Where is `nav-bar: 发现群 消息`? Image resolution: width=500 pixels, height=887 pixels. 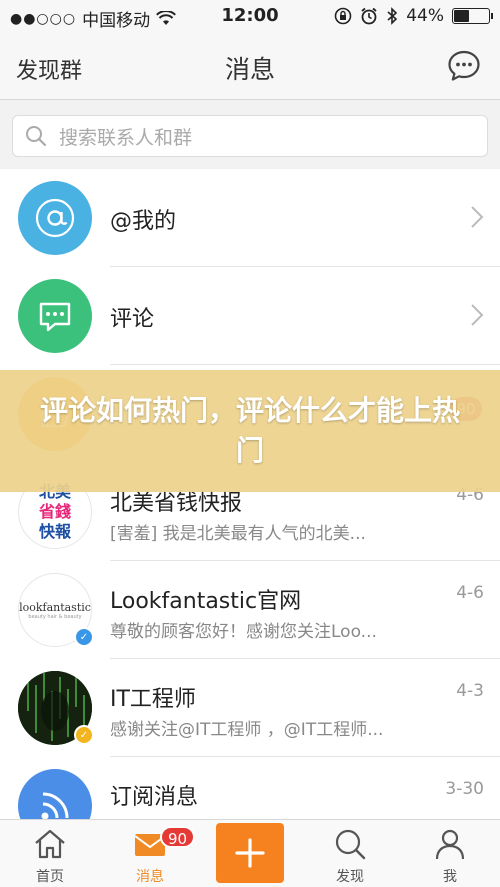
nav-bar: 发现群 消息 is located at coordinates (250, 67).